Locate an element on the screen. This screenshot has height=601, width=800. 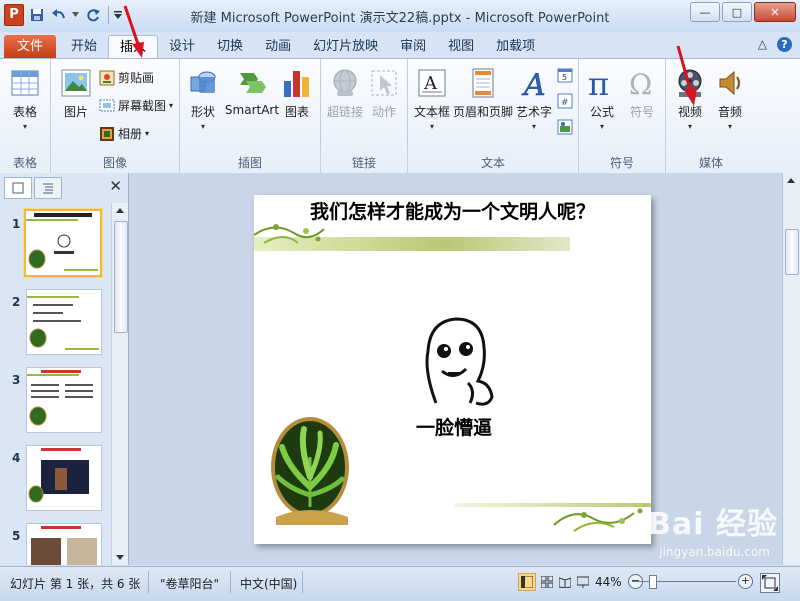
slide-sorter-icon is located at coordinates (547, 582).